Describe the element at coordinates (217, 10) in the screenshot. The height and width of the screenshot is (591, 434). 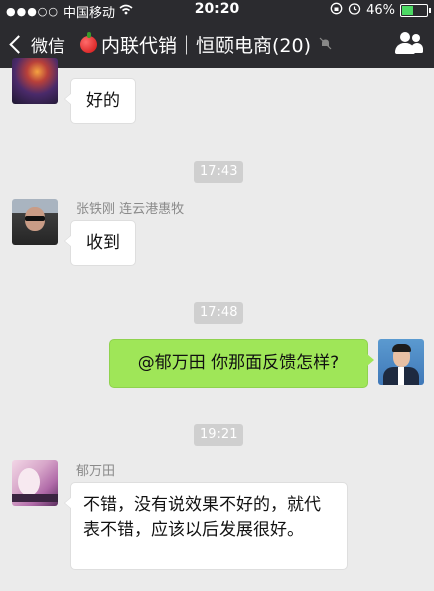
I see `status-bar: ●●●○○ 中国移动 20:20 46%` at that location.